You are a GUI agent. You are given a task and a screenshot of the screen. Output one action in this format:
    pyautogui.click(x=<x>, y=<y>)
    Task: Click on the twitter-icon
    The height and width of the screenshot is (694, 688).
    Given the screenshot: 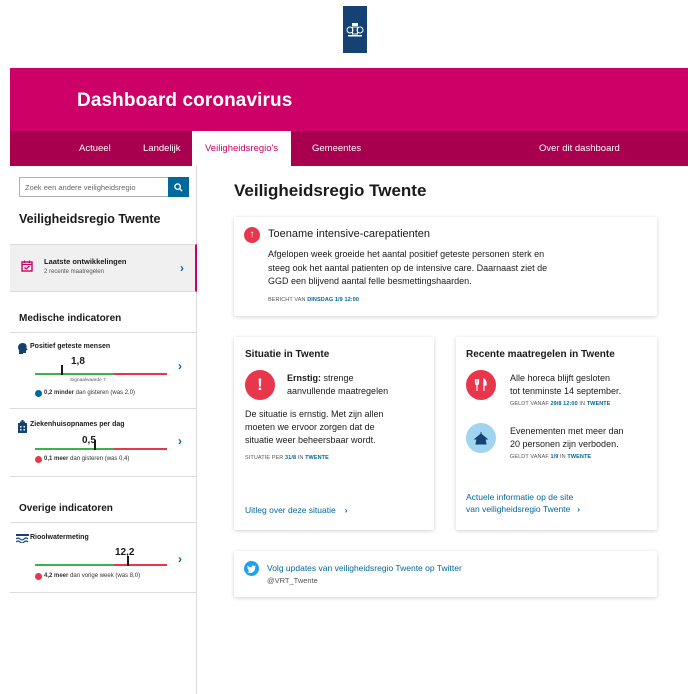 What is the action you would take?
    pyautogui.click(x=251, y=568)
    